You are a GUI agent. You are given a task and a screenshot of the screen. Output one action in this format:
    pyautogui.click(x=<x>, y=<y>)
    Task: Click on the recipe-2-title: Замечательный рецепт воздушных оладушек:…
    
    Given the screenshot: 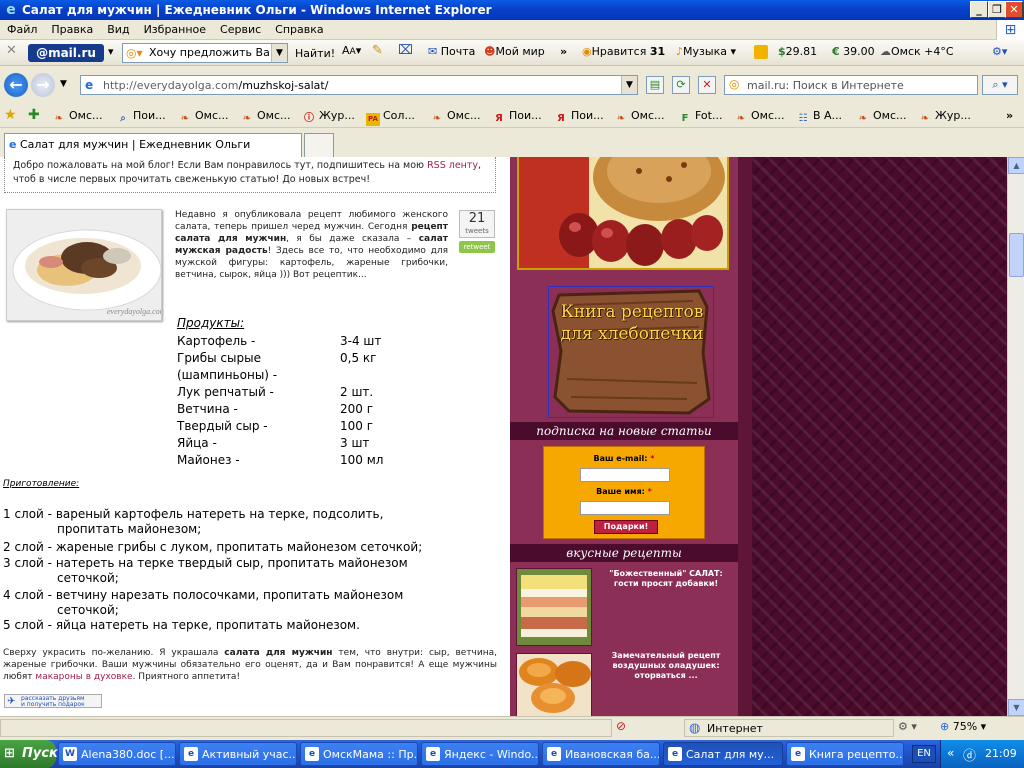 What is the action you would take?
    pyautogui.click(x=666, y=666)
    